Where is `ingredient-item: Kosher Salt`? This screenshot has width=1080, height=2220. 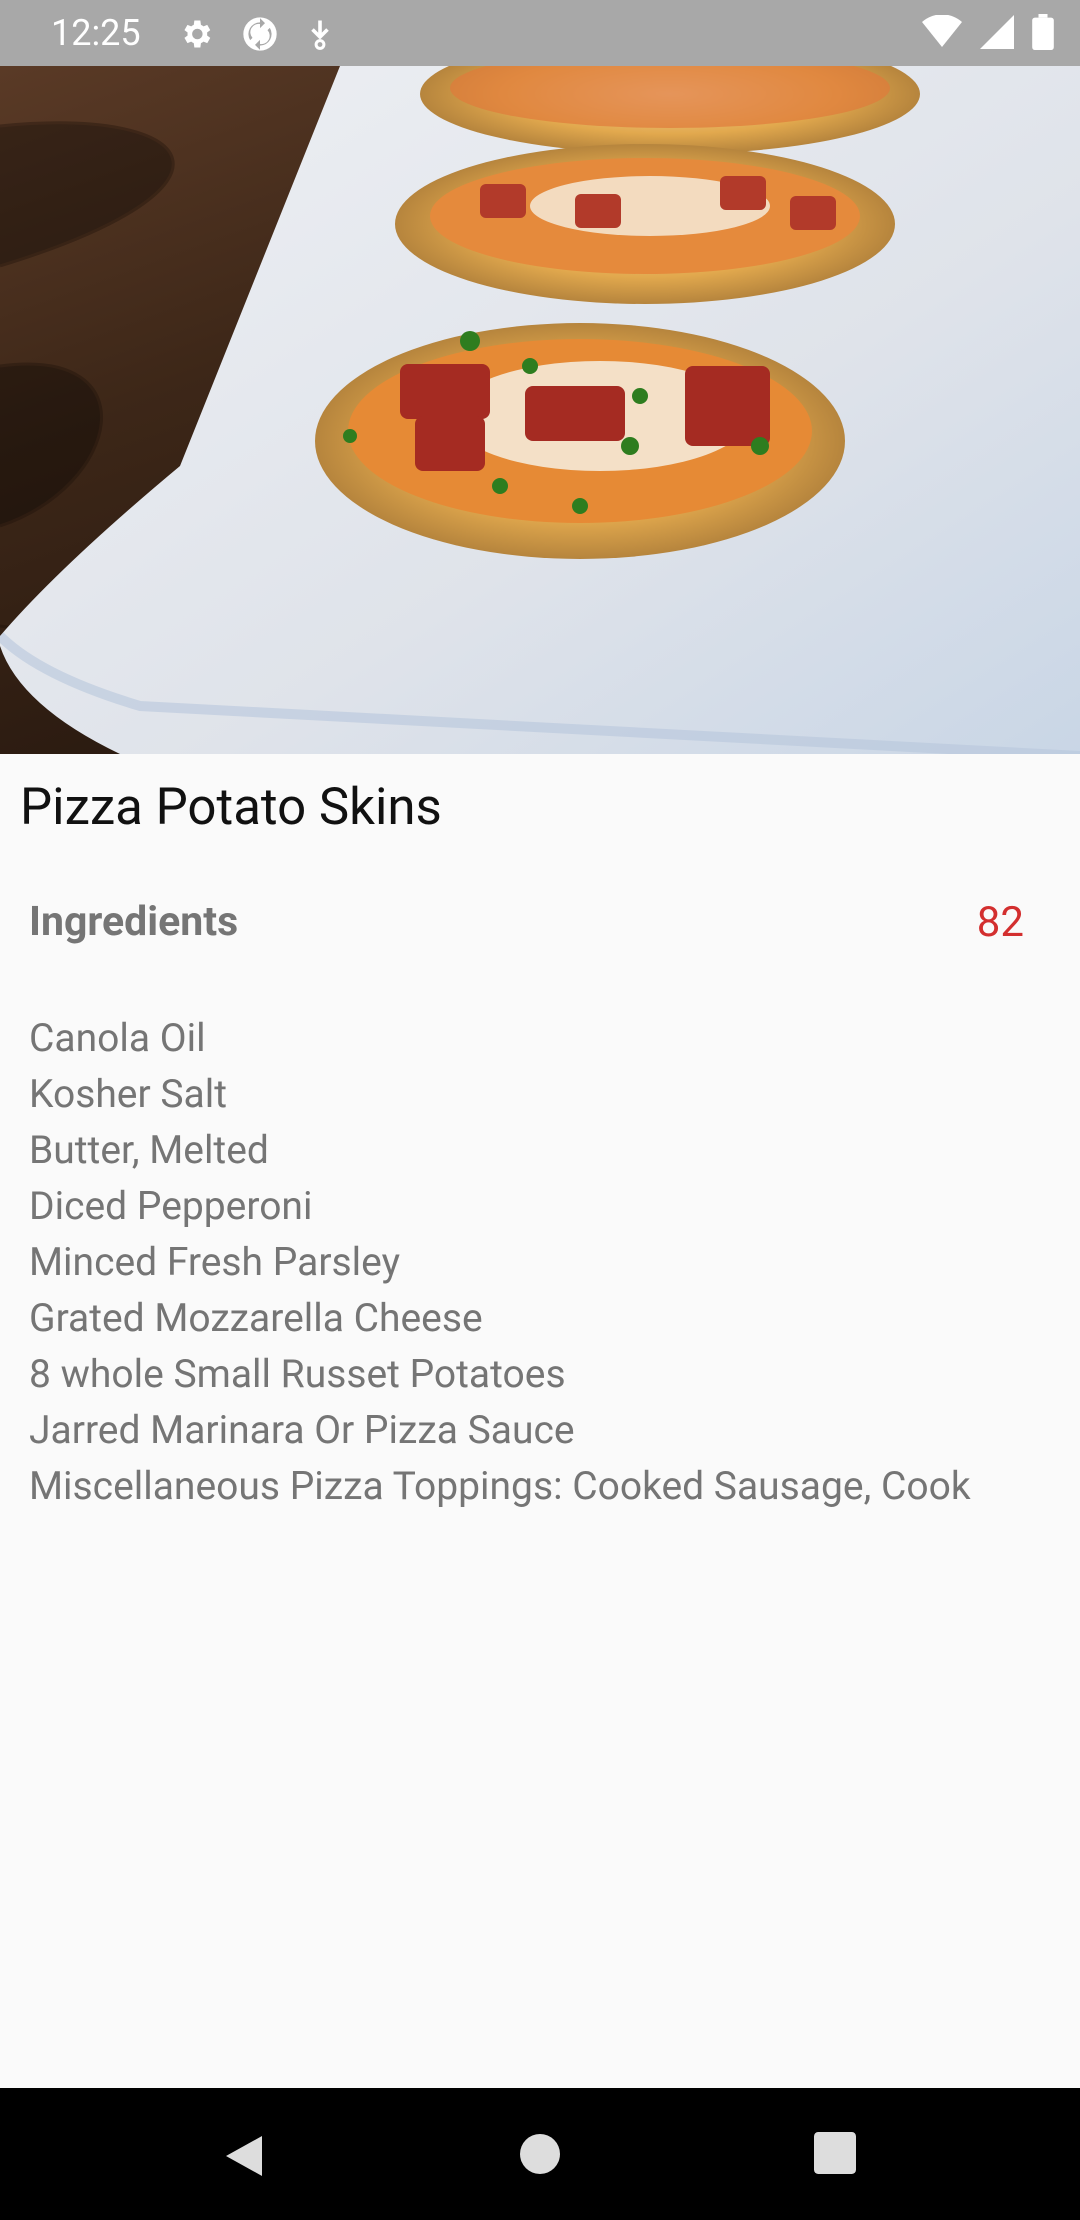 ingredient-item: Kosher Salt is located at coordinates (128, 1094).